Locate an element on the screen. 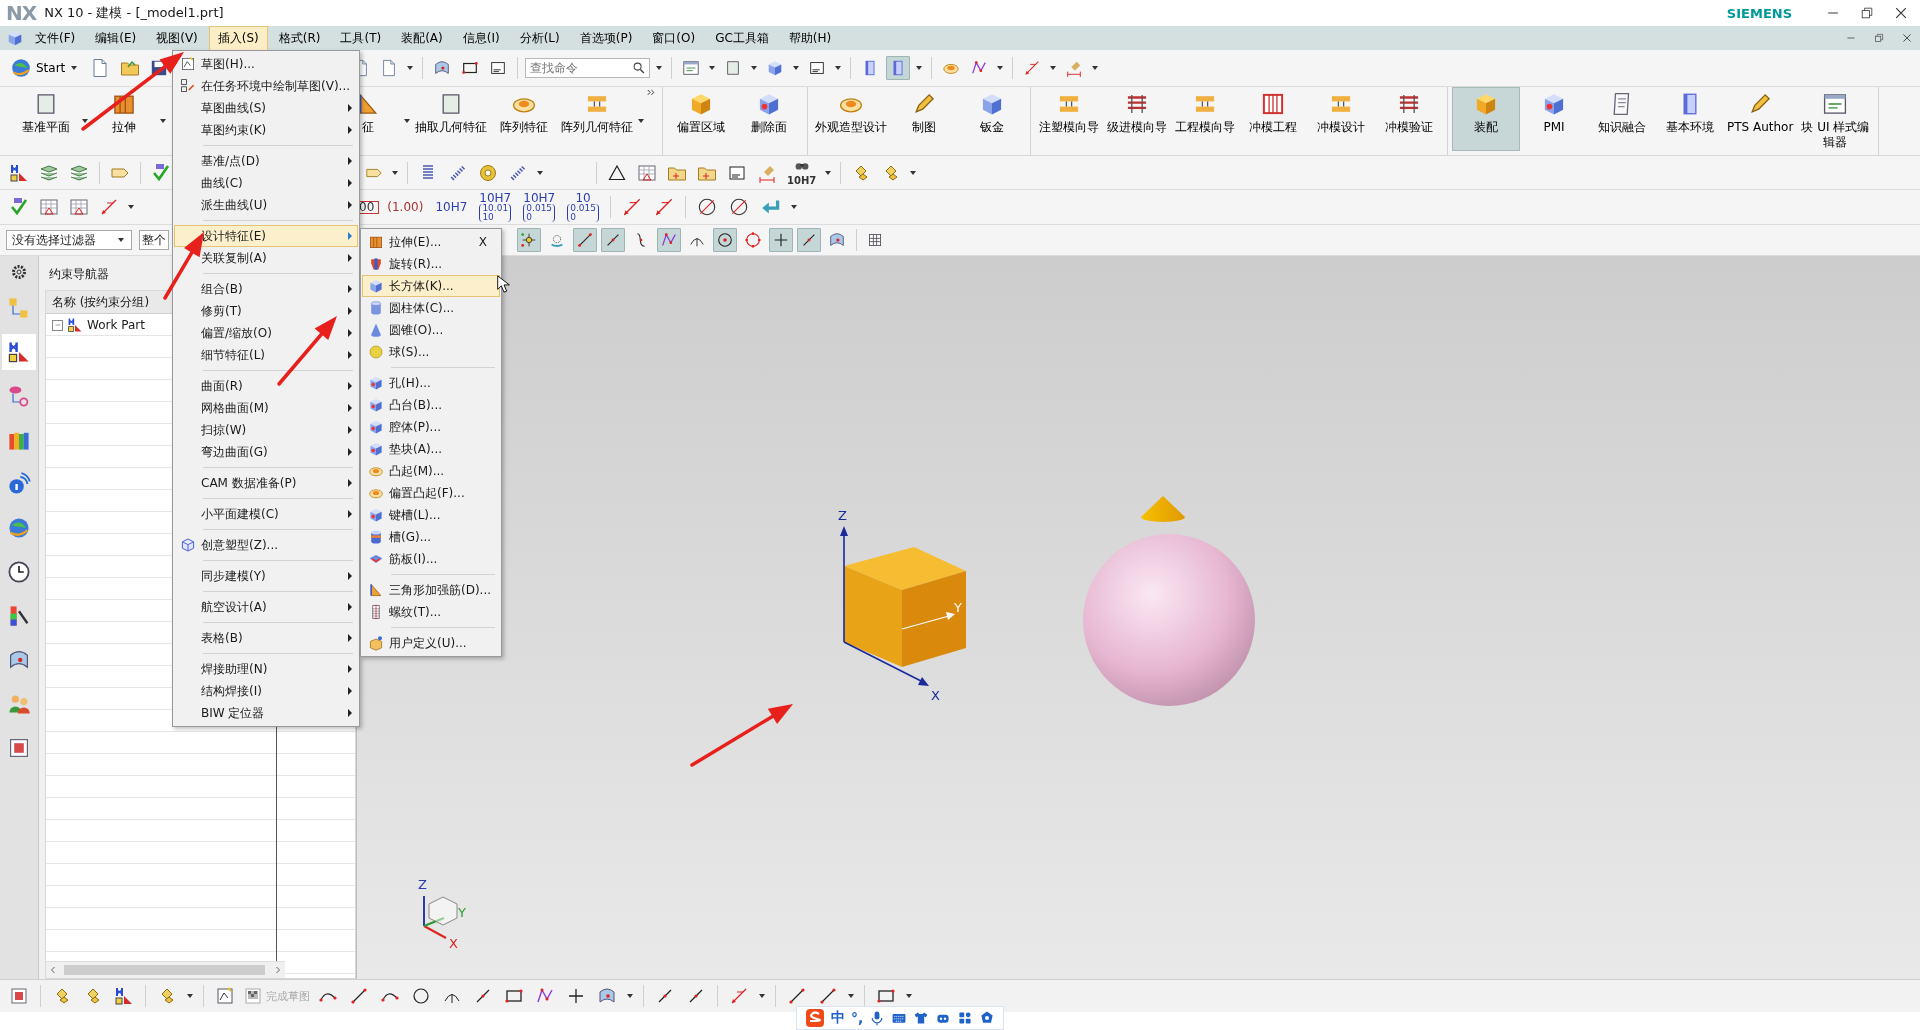 The width and height of the screenshot is (1920, 1030). brand-logo: SIEMENS is located at coordinates (1759, 13).